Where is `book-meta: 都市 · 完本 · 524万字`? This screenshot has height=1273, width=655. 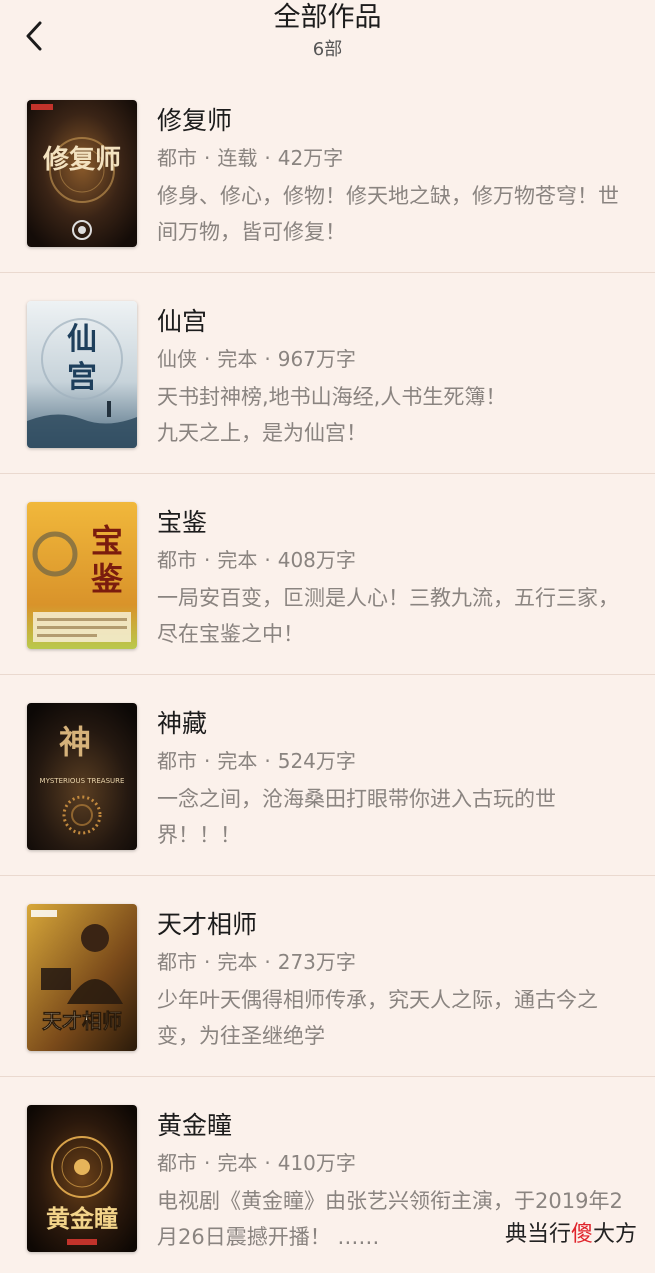
book-meta: 都市 · 完本 · 524万字 is located at coordinates (256, 761).